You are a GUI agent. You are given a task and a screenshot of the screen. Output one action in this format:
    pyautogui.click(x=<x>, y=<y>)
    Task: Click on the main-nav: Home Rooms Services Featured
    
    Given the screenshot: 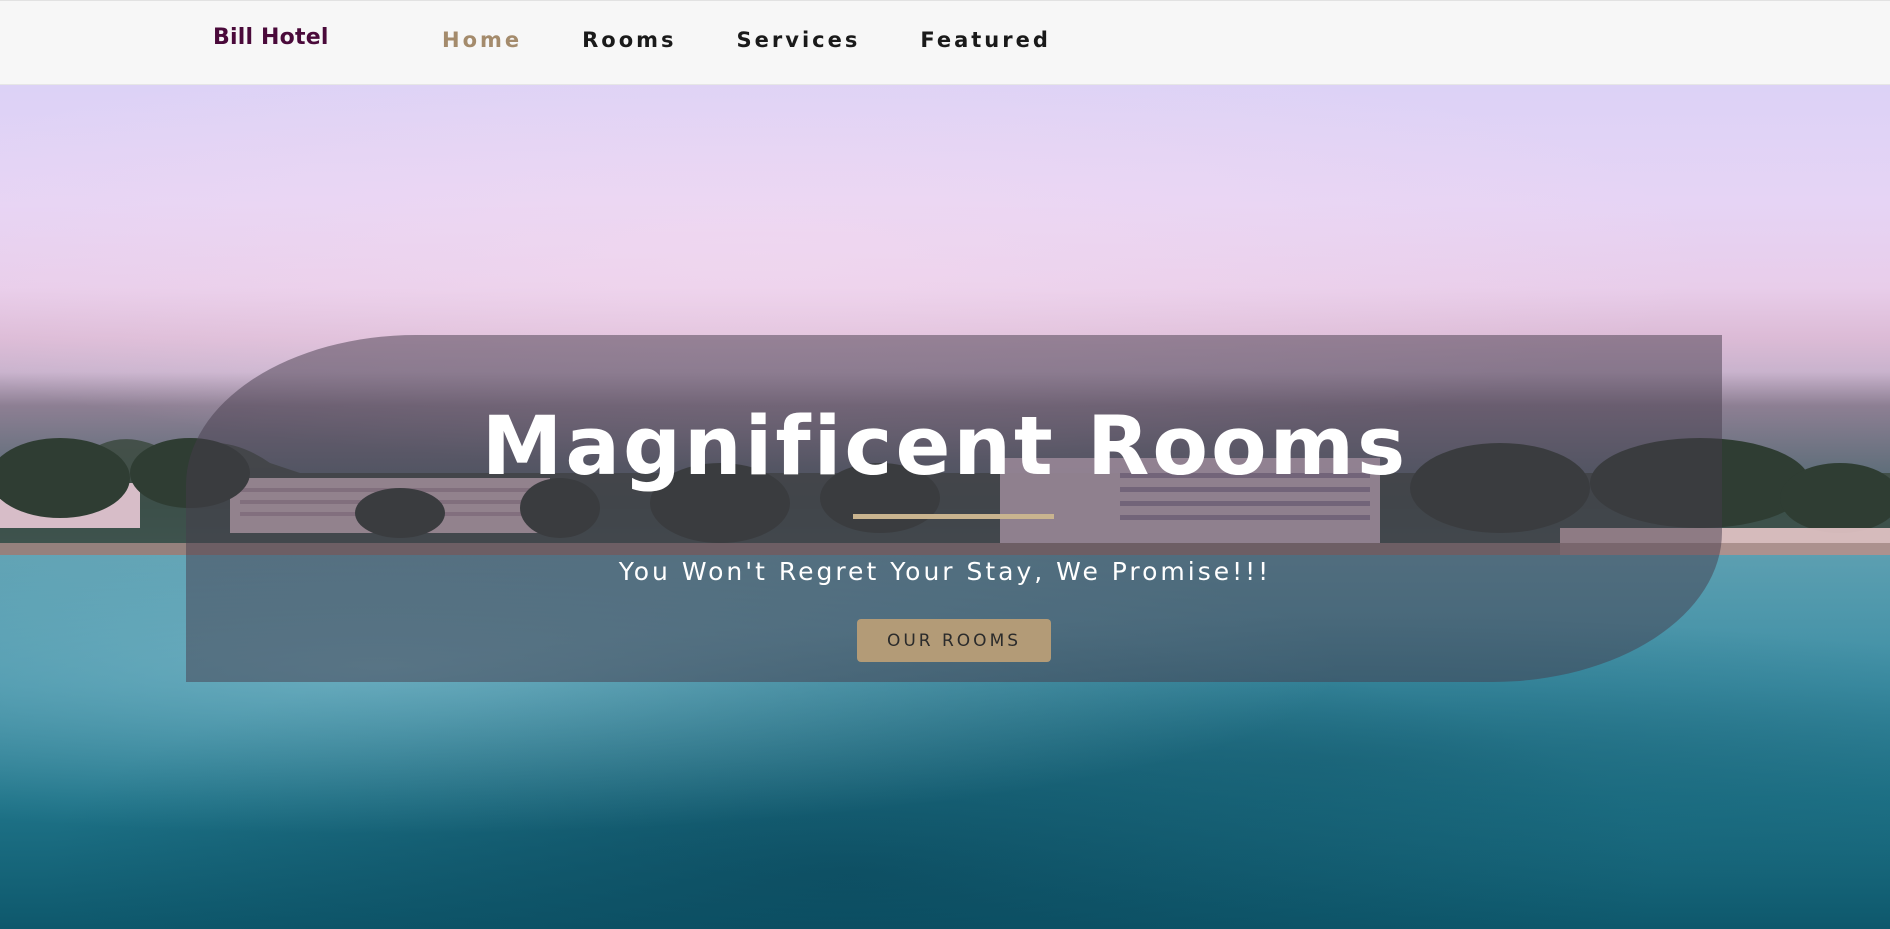 What is the action you would take?
    pyautogui.click(x=776, y=40)
    